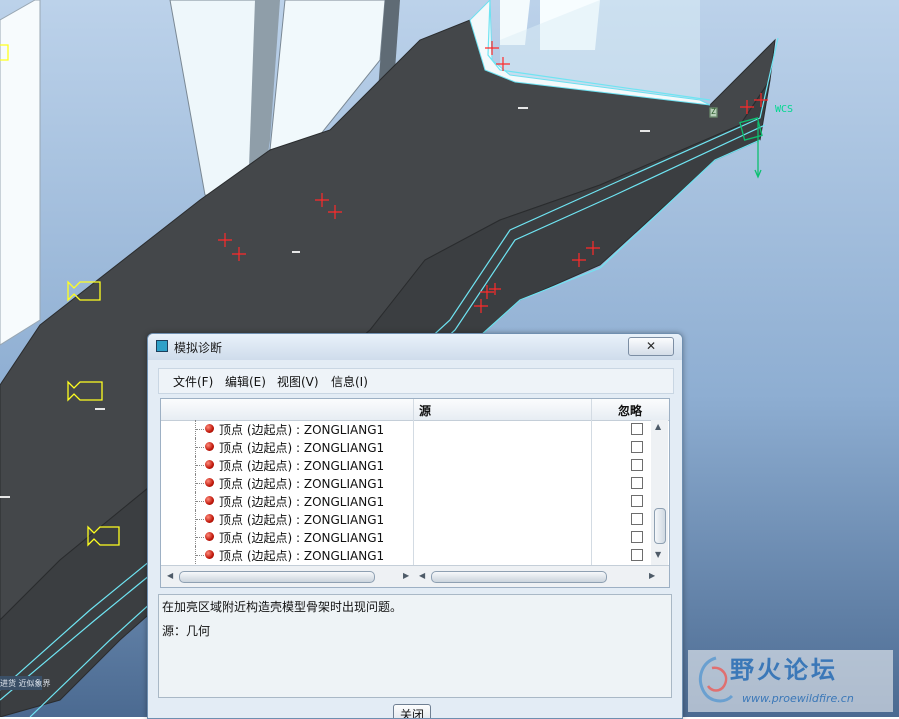  What do you see at coordinates (415, 410) in the screenshot?
I see `tree-header: 源 忽略` at bounding box center [415, 410].